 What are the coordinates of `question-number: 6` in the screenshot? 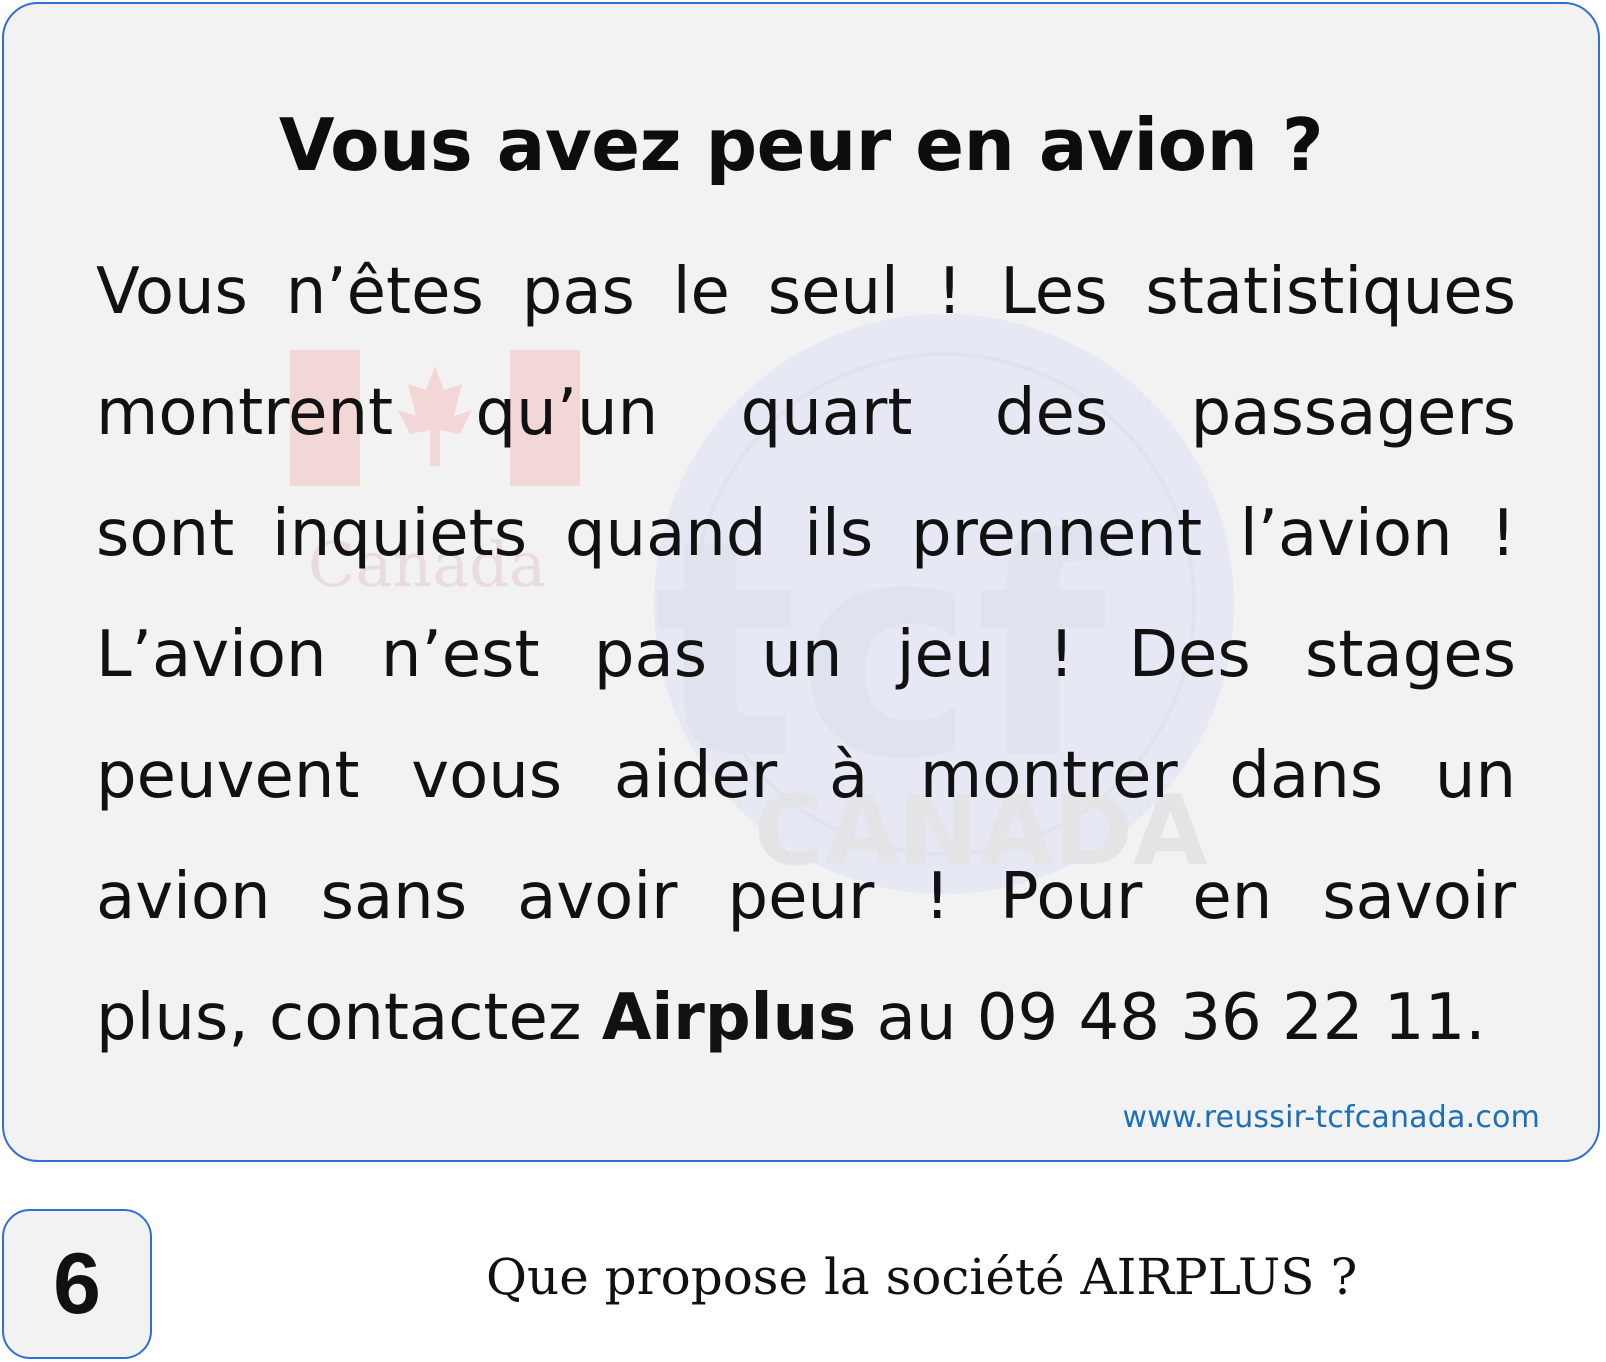 It's located at (77, 1284).